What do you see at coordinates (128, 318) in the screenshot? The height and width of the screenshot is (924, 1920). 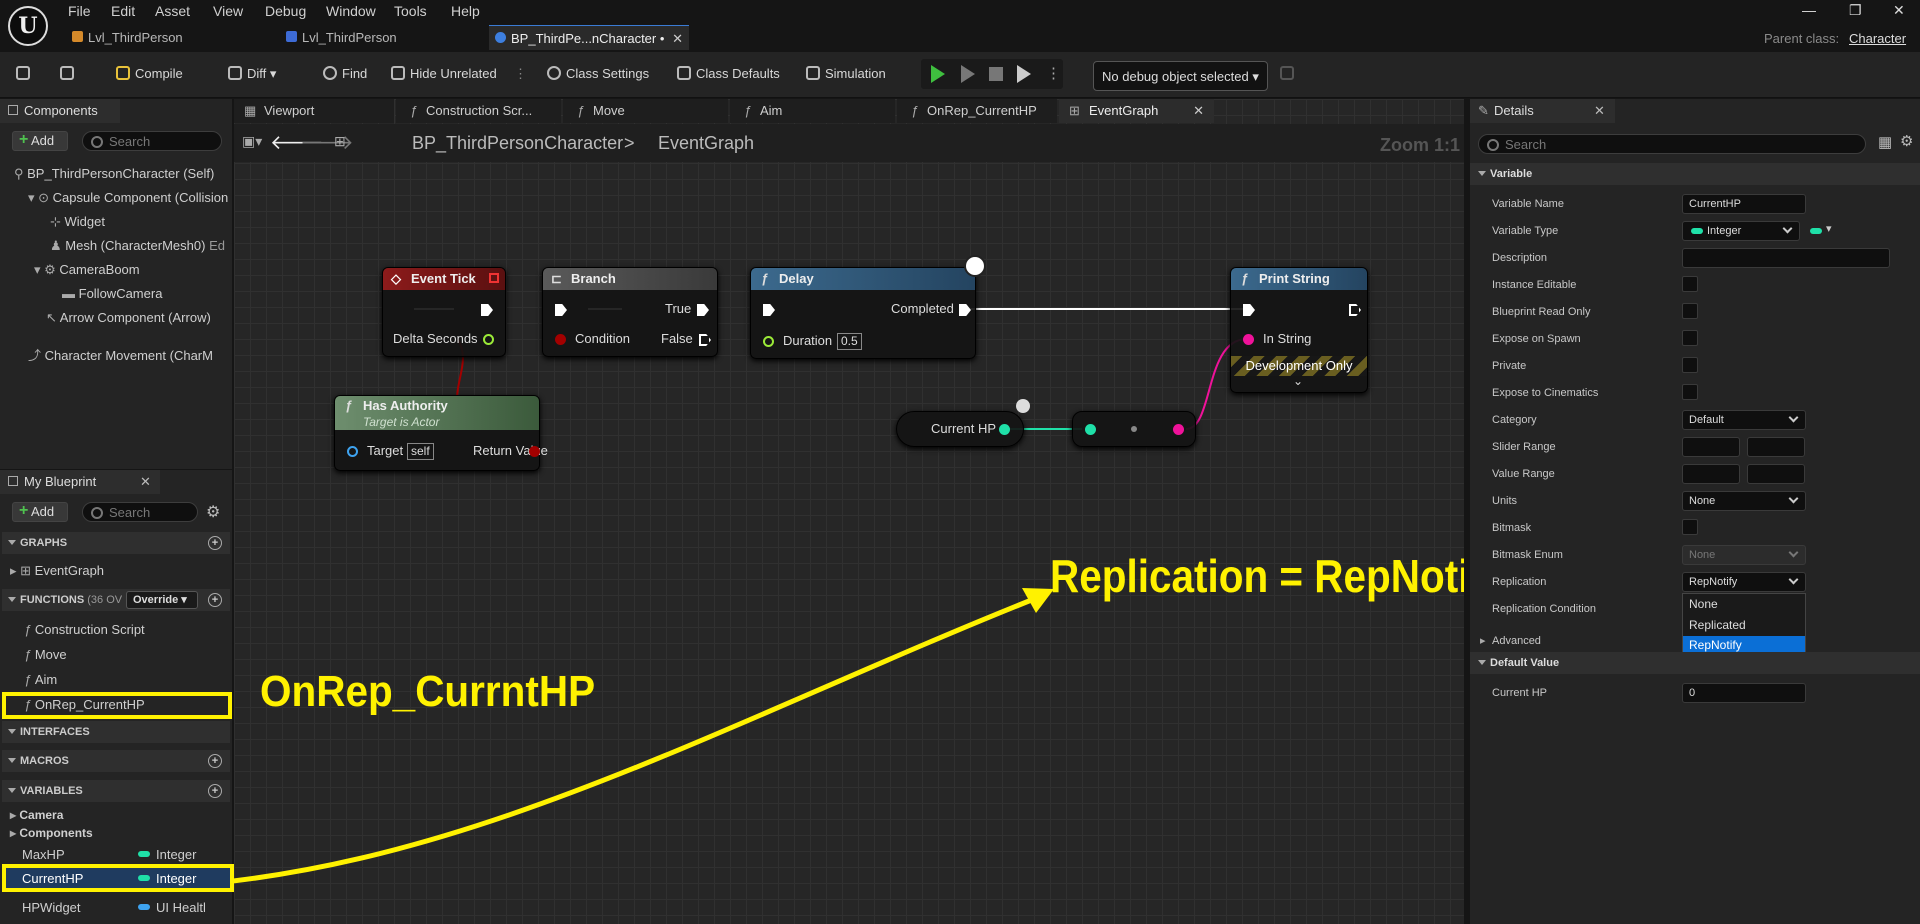 I see `tree-arrow: ↖ Arrow Component (Arrow)` at bounding box center [128, 318].